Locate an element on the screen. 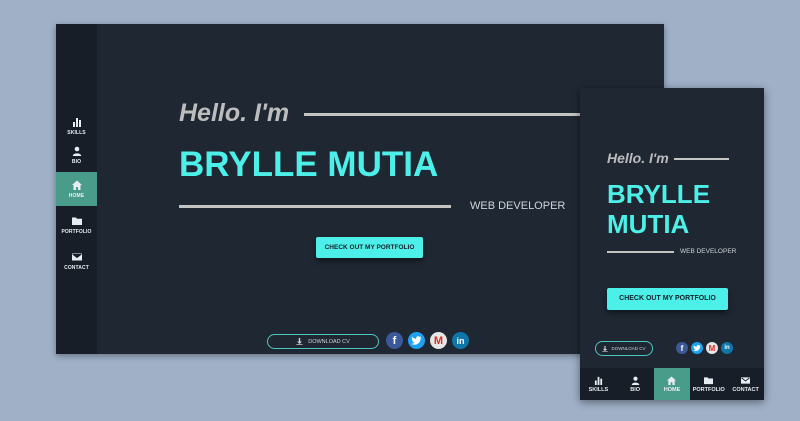  bottom-nav: SKILLS BIO HOME PORTFOLIO CONTACT is located at coordinates (672, 384).